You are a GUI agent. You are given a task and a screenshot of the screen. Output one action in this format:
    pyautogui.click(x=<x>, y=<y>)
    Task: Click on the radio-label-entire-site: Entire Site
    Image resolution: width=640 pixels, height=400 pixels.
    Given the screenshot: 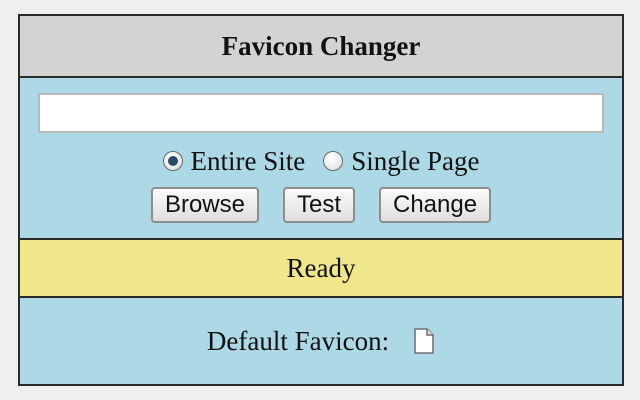 What is the action you would take?
    pyautogui.click(x=248, y=160)
    